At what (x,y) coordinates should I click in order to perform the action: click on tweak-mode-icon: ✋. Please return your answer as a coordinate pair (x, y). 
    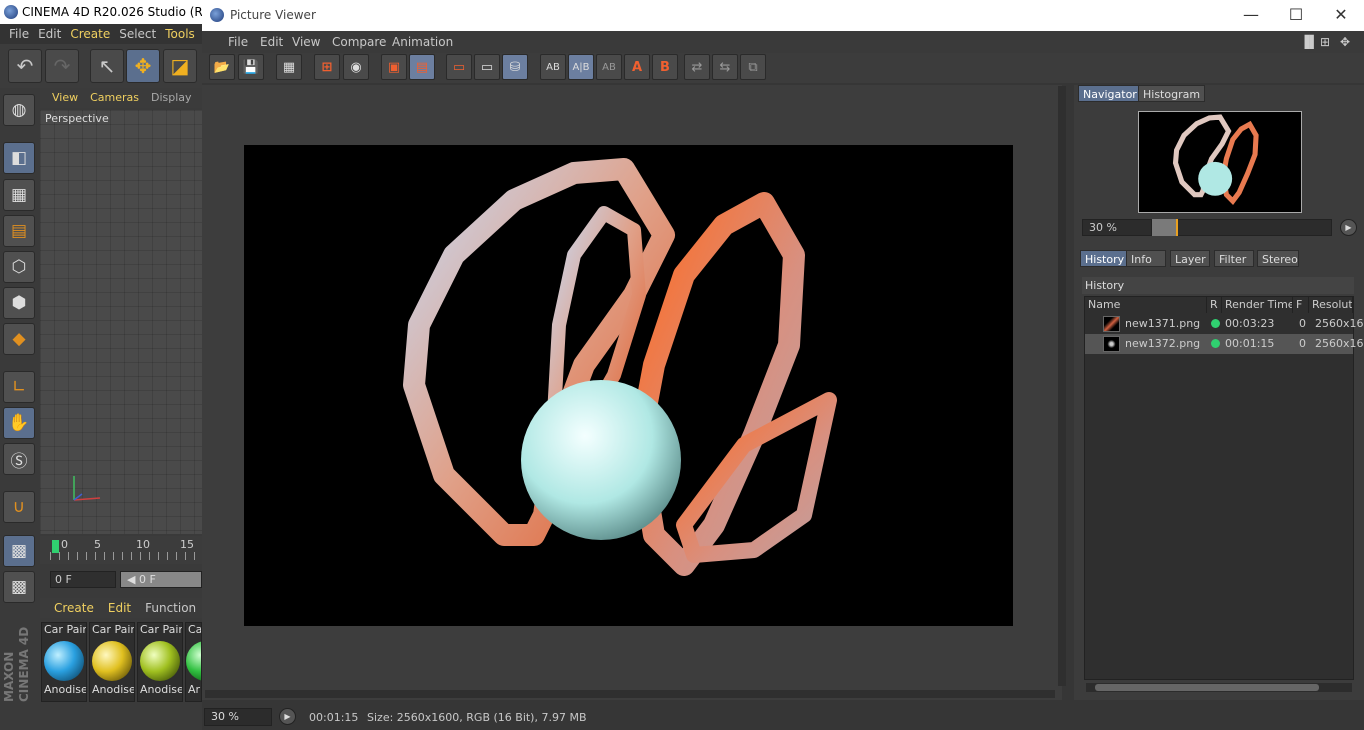
    Looking at the image, I should click on (19, 423).